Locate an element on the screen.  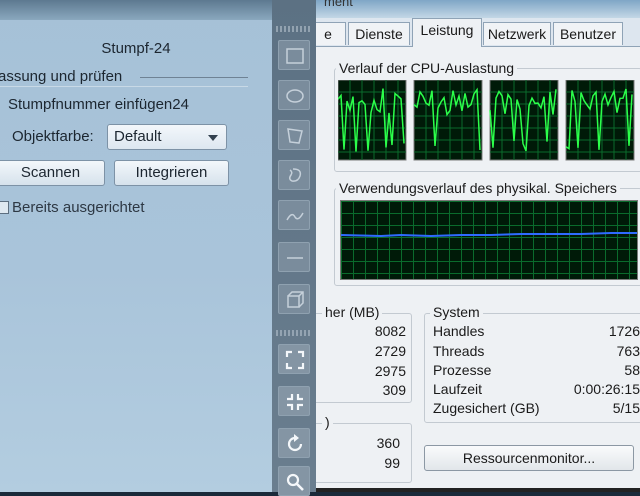
system-label: Prozesse is located at coordinates (462, 370).